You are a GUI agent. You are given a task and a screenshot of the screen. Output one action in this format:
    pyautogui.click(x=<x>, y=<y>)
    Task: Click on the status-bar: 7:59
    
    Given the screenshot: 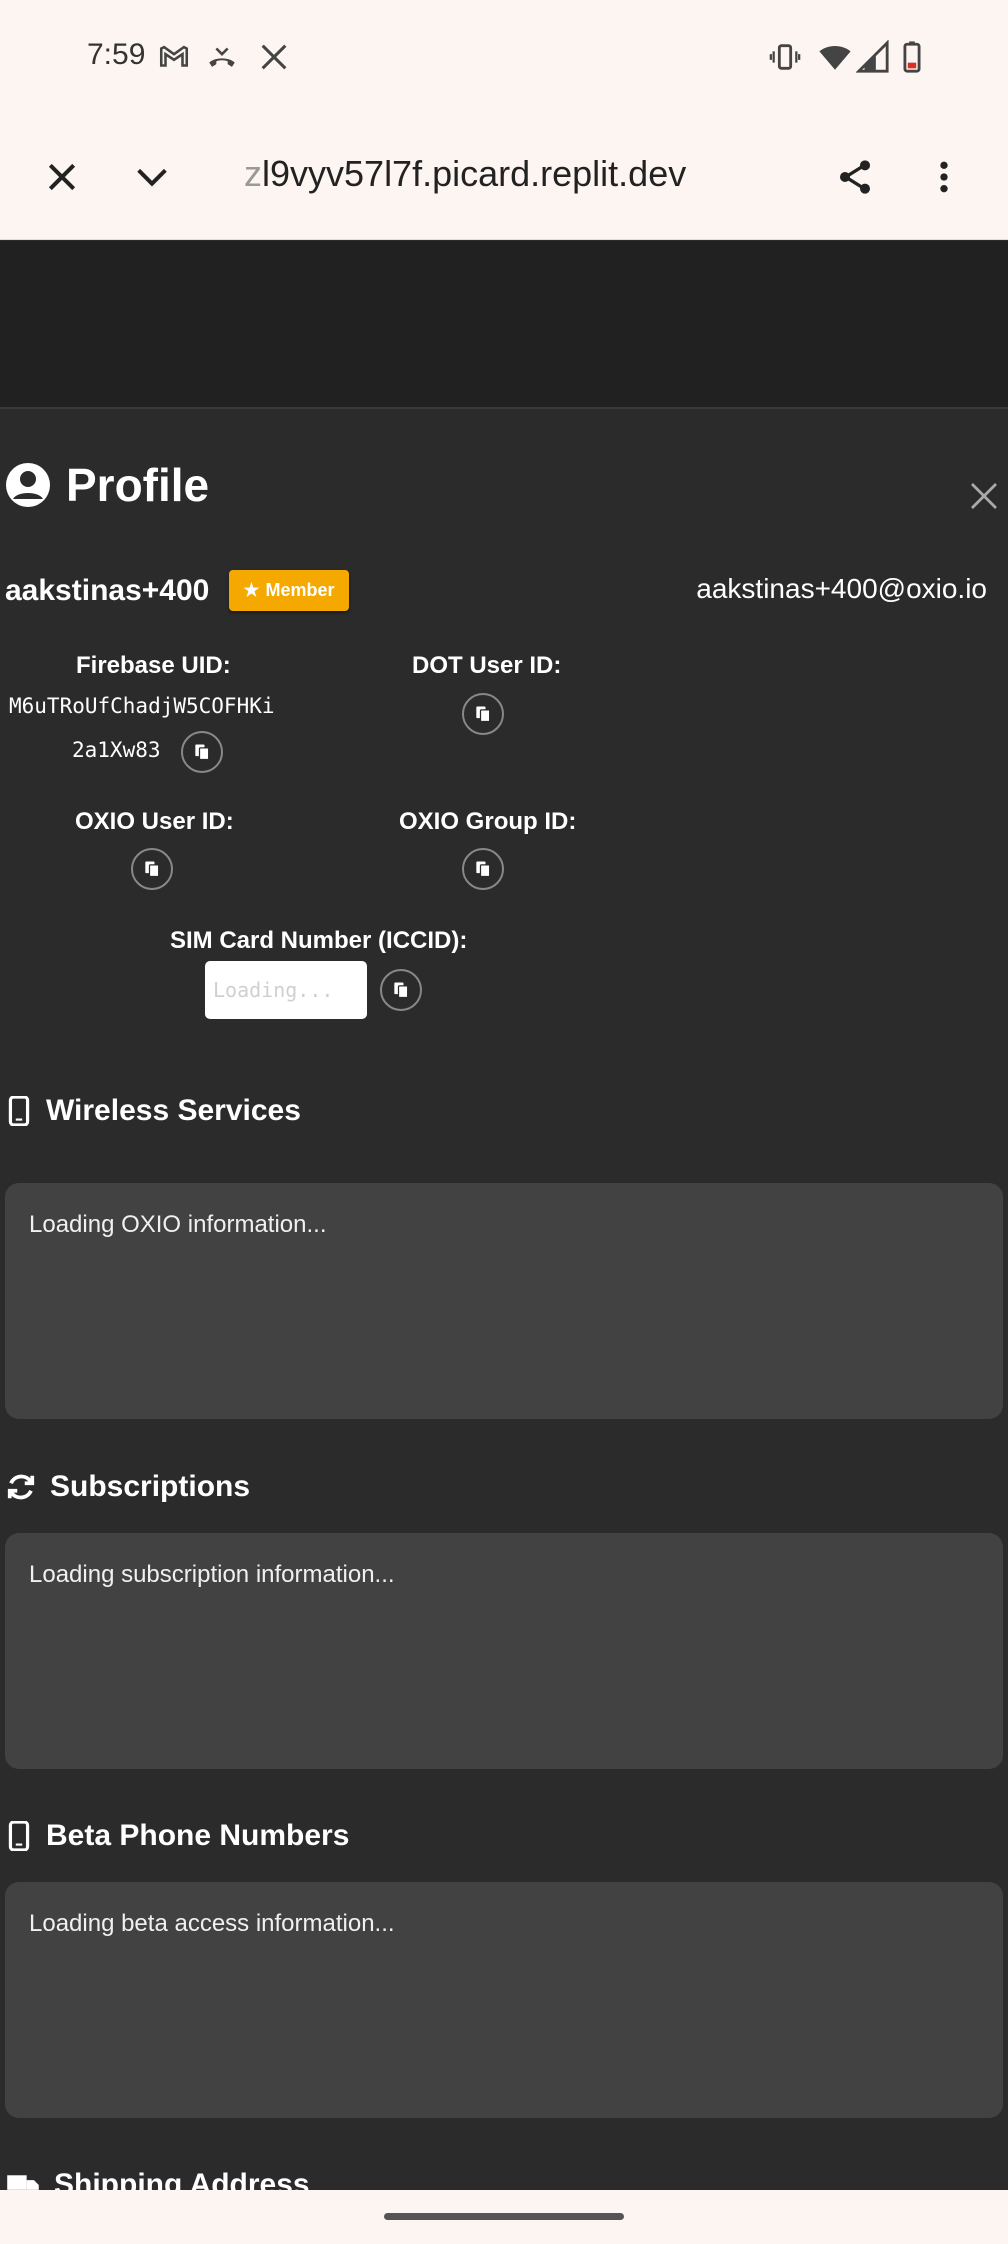 What is the action you would take?
    pyautogui.click(x=504, y=57)
    